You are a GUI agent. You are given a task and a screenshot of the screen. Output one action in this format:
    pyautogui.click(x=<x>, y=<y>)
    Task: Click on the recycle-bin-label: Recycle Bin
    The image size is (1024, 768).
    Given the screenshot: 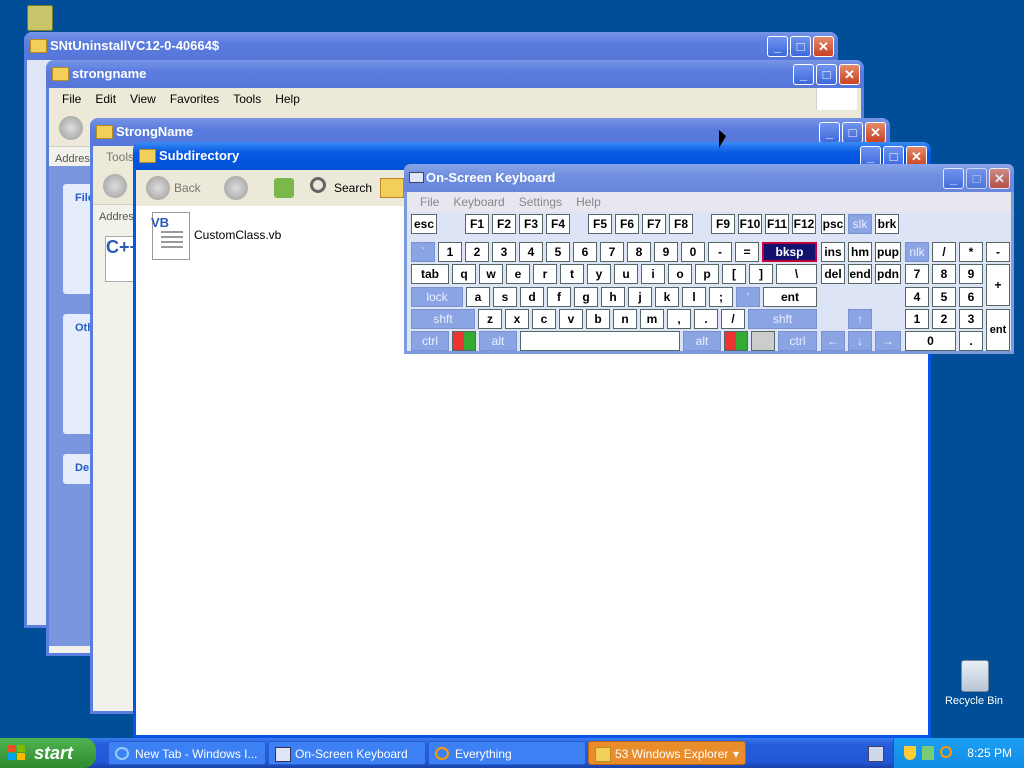 What is the action you would take?
    pyautogui.click(x=974, y=701)
    